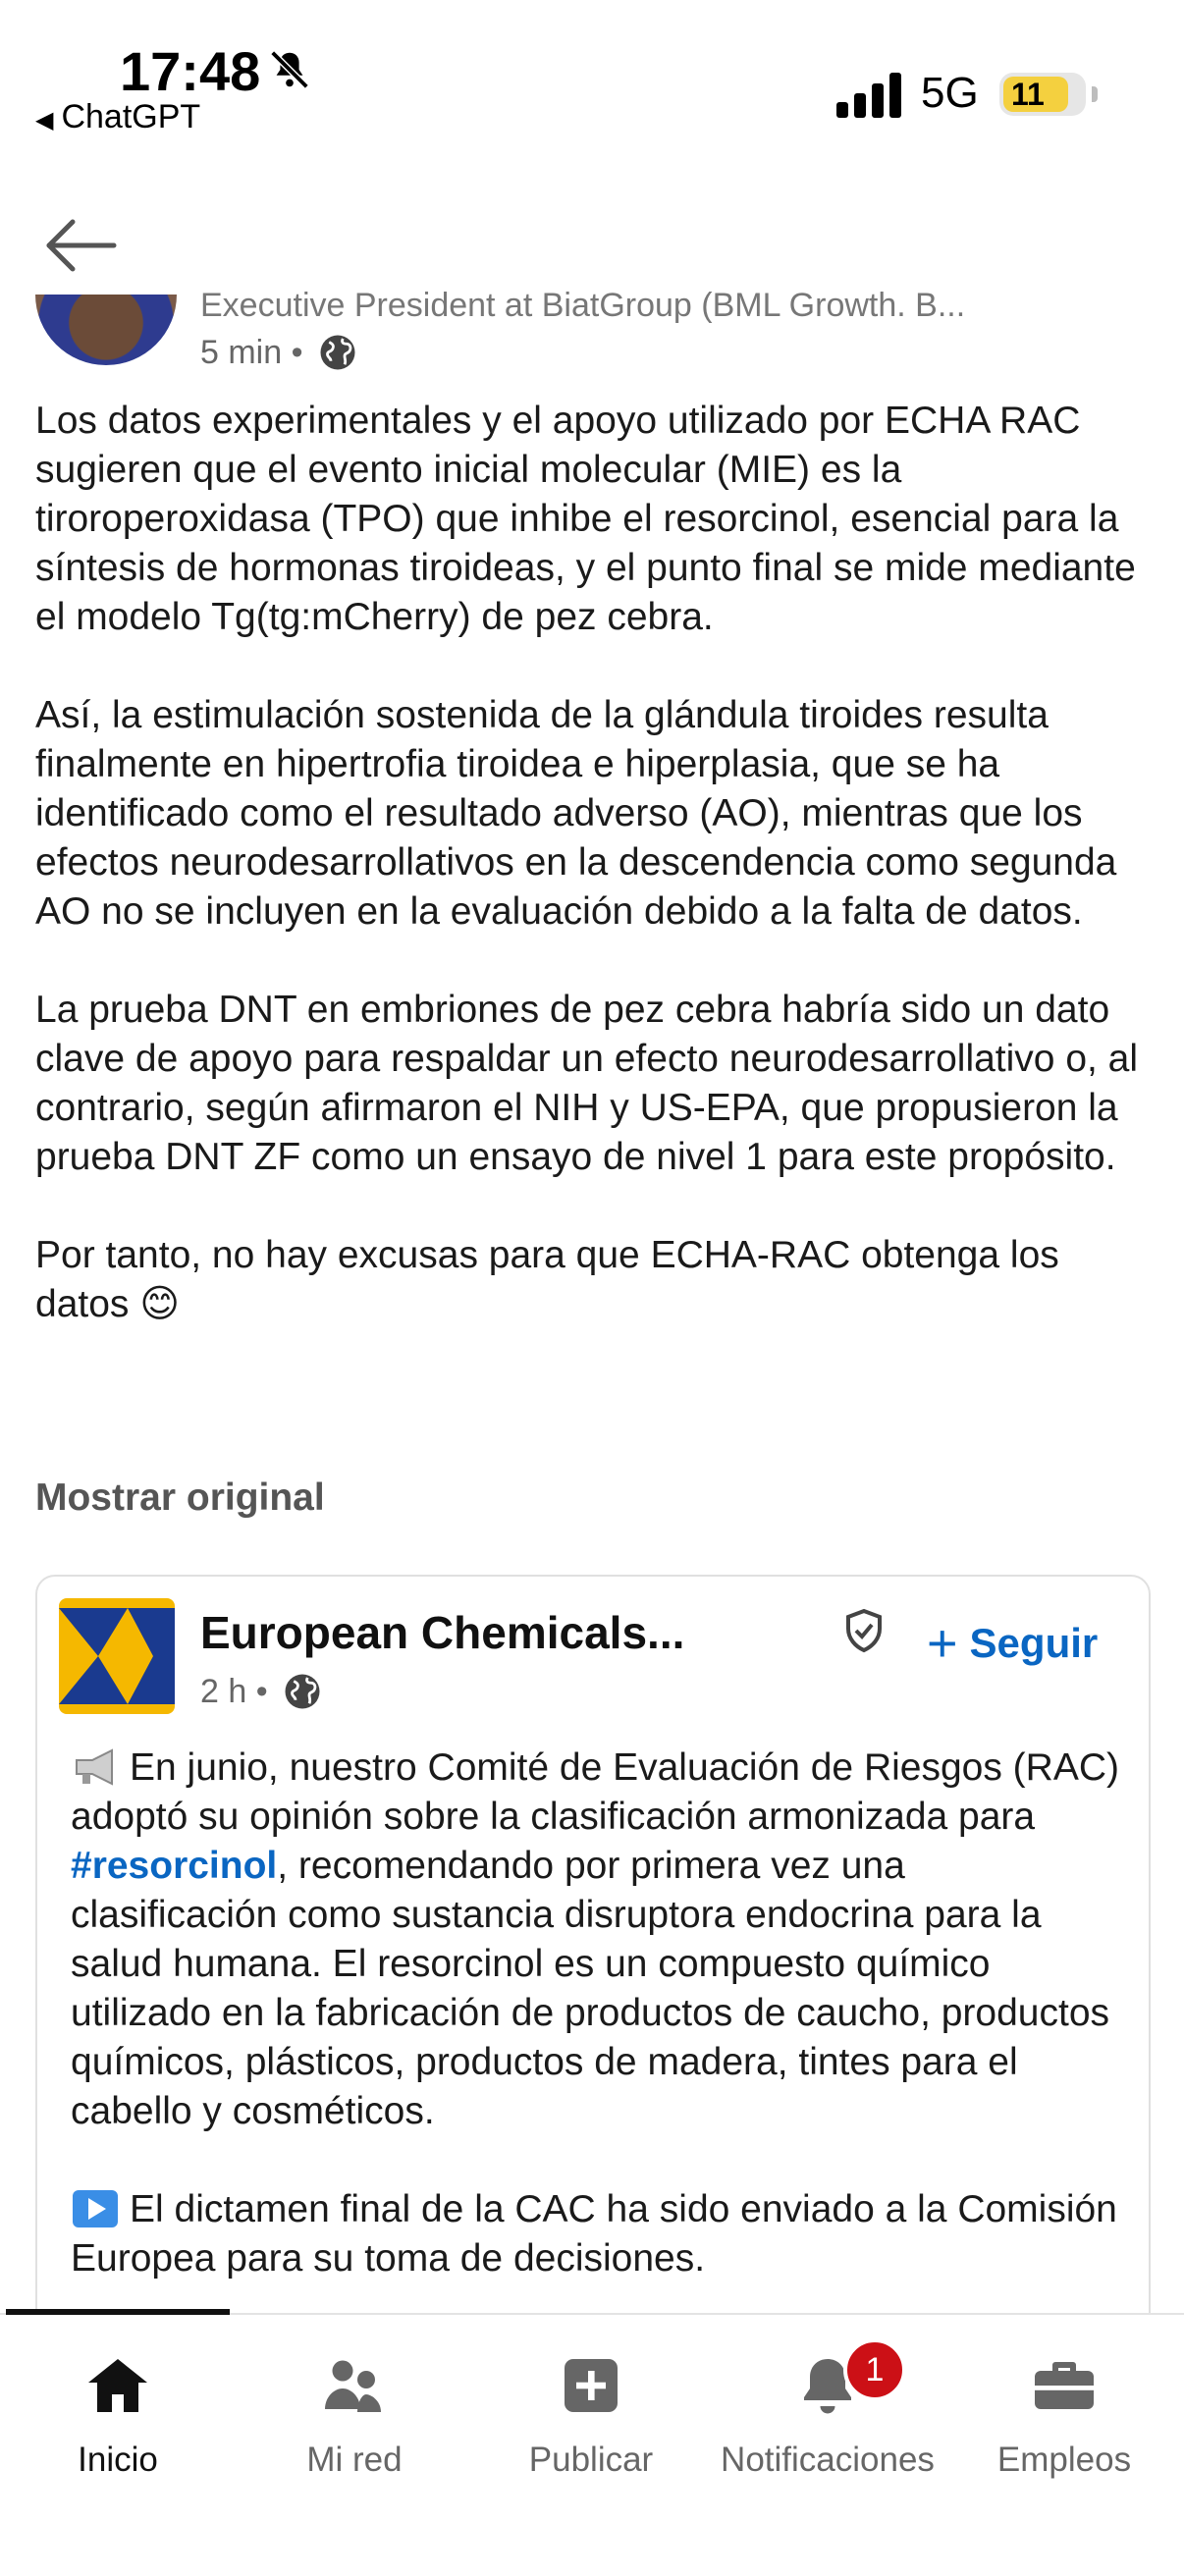  Describe the element at coordinates (241, 352) in the screenshot. I see `post-time: 5 min` at that location.